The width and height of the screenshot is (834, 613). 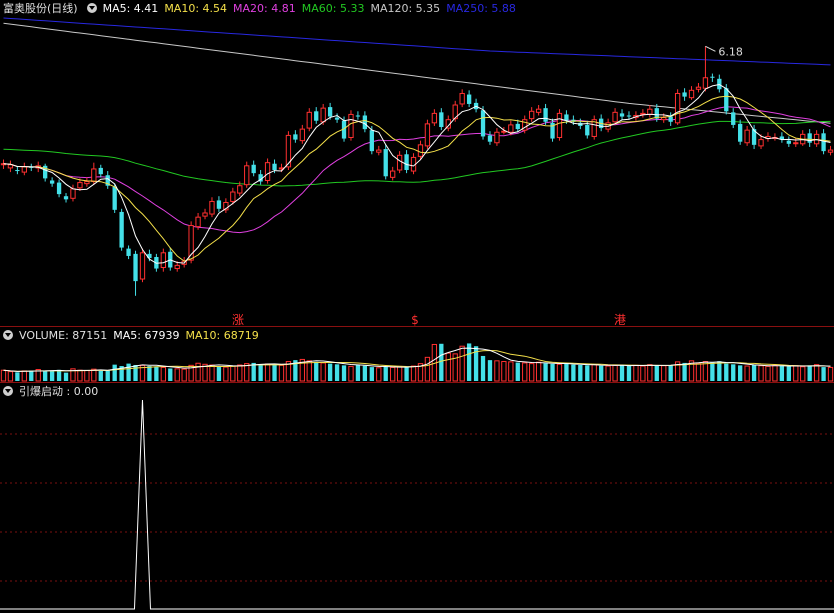 What do you see at coordinates (417, 41) in the screenshot?
I see `ma250-line` at bounding box center [417, 41].